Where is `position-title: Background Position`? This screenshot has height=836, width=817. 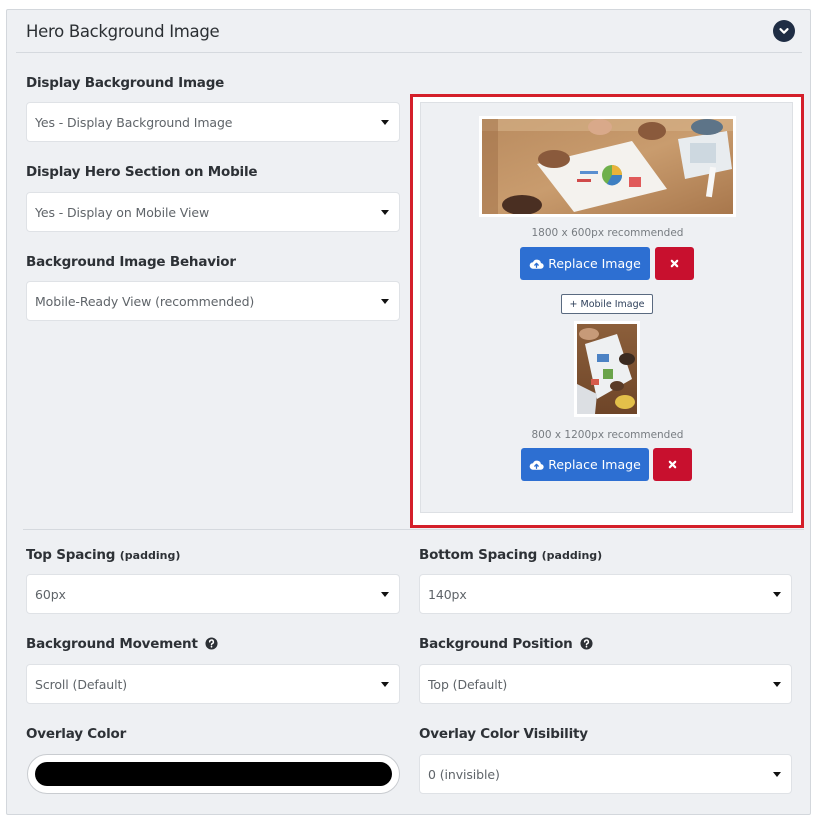 position-title: Background Position is located at coordinates (496, 644).